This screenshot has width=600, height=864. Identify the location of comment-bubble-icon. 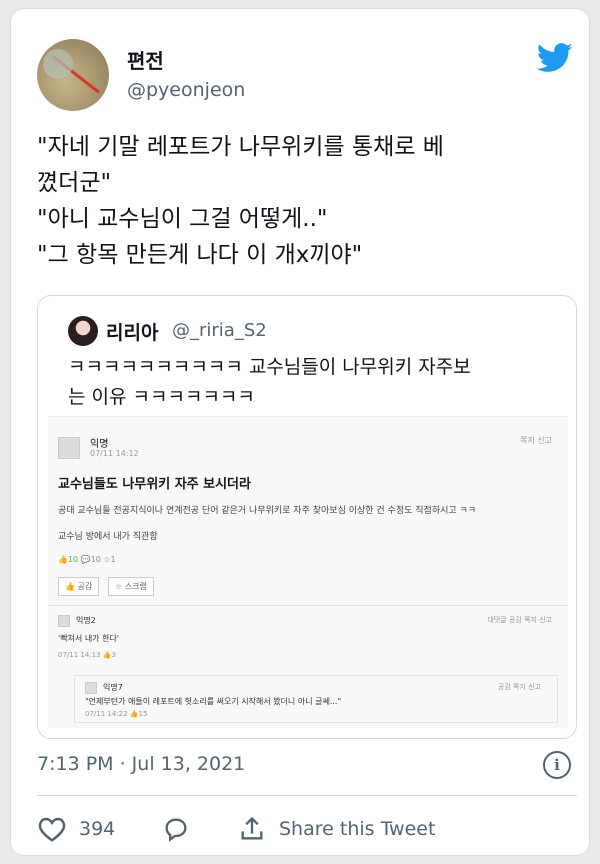
(176, 830).